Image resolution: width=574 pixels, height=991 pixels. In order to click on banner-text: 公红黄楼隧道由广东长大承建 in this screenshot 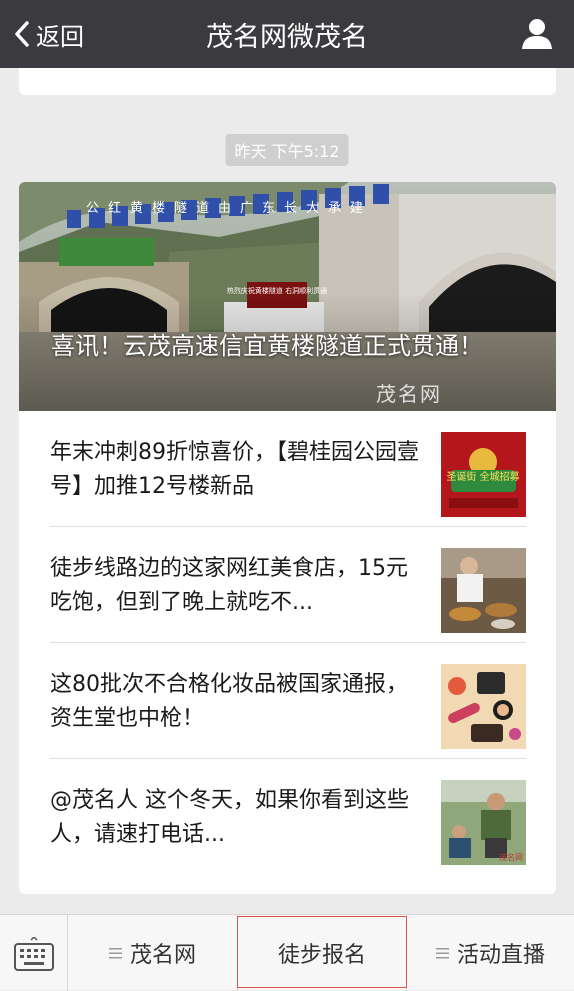, I will do `click(229, 208)`.